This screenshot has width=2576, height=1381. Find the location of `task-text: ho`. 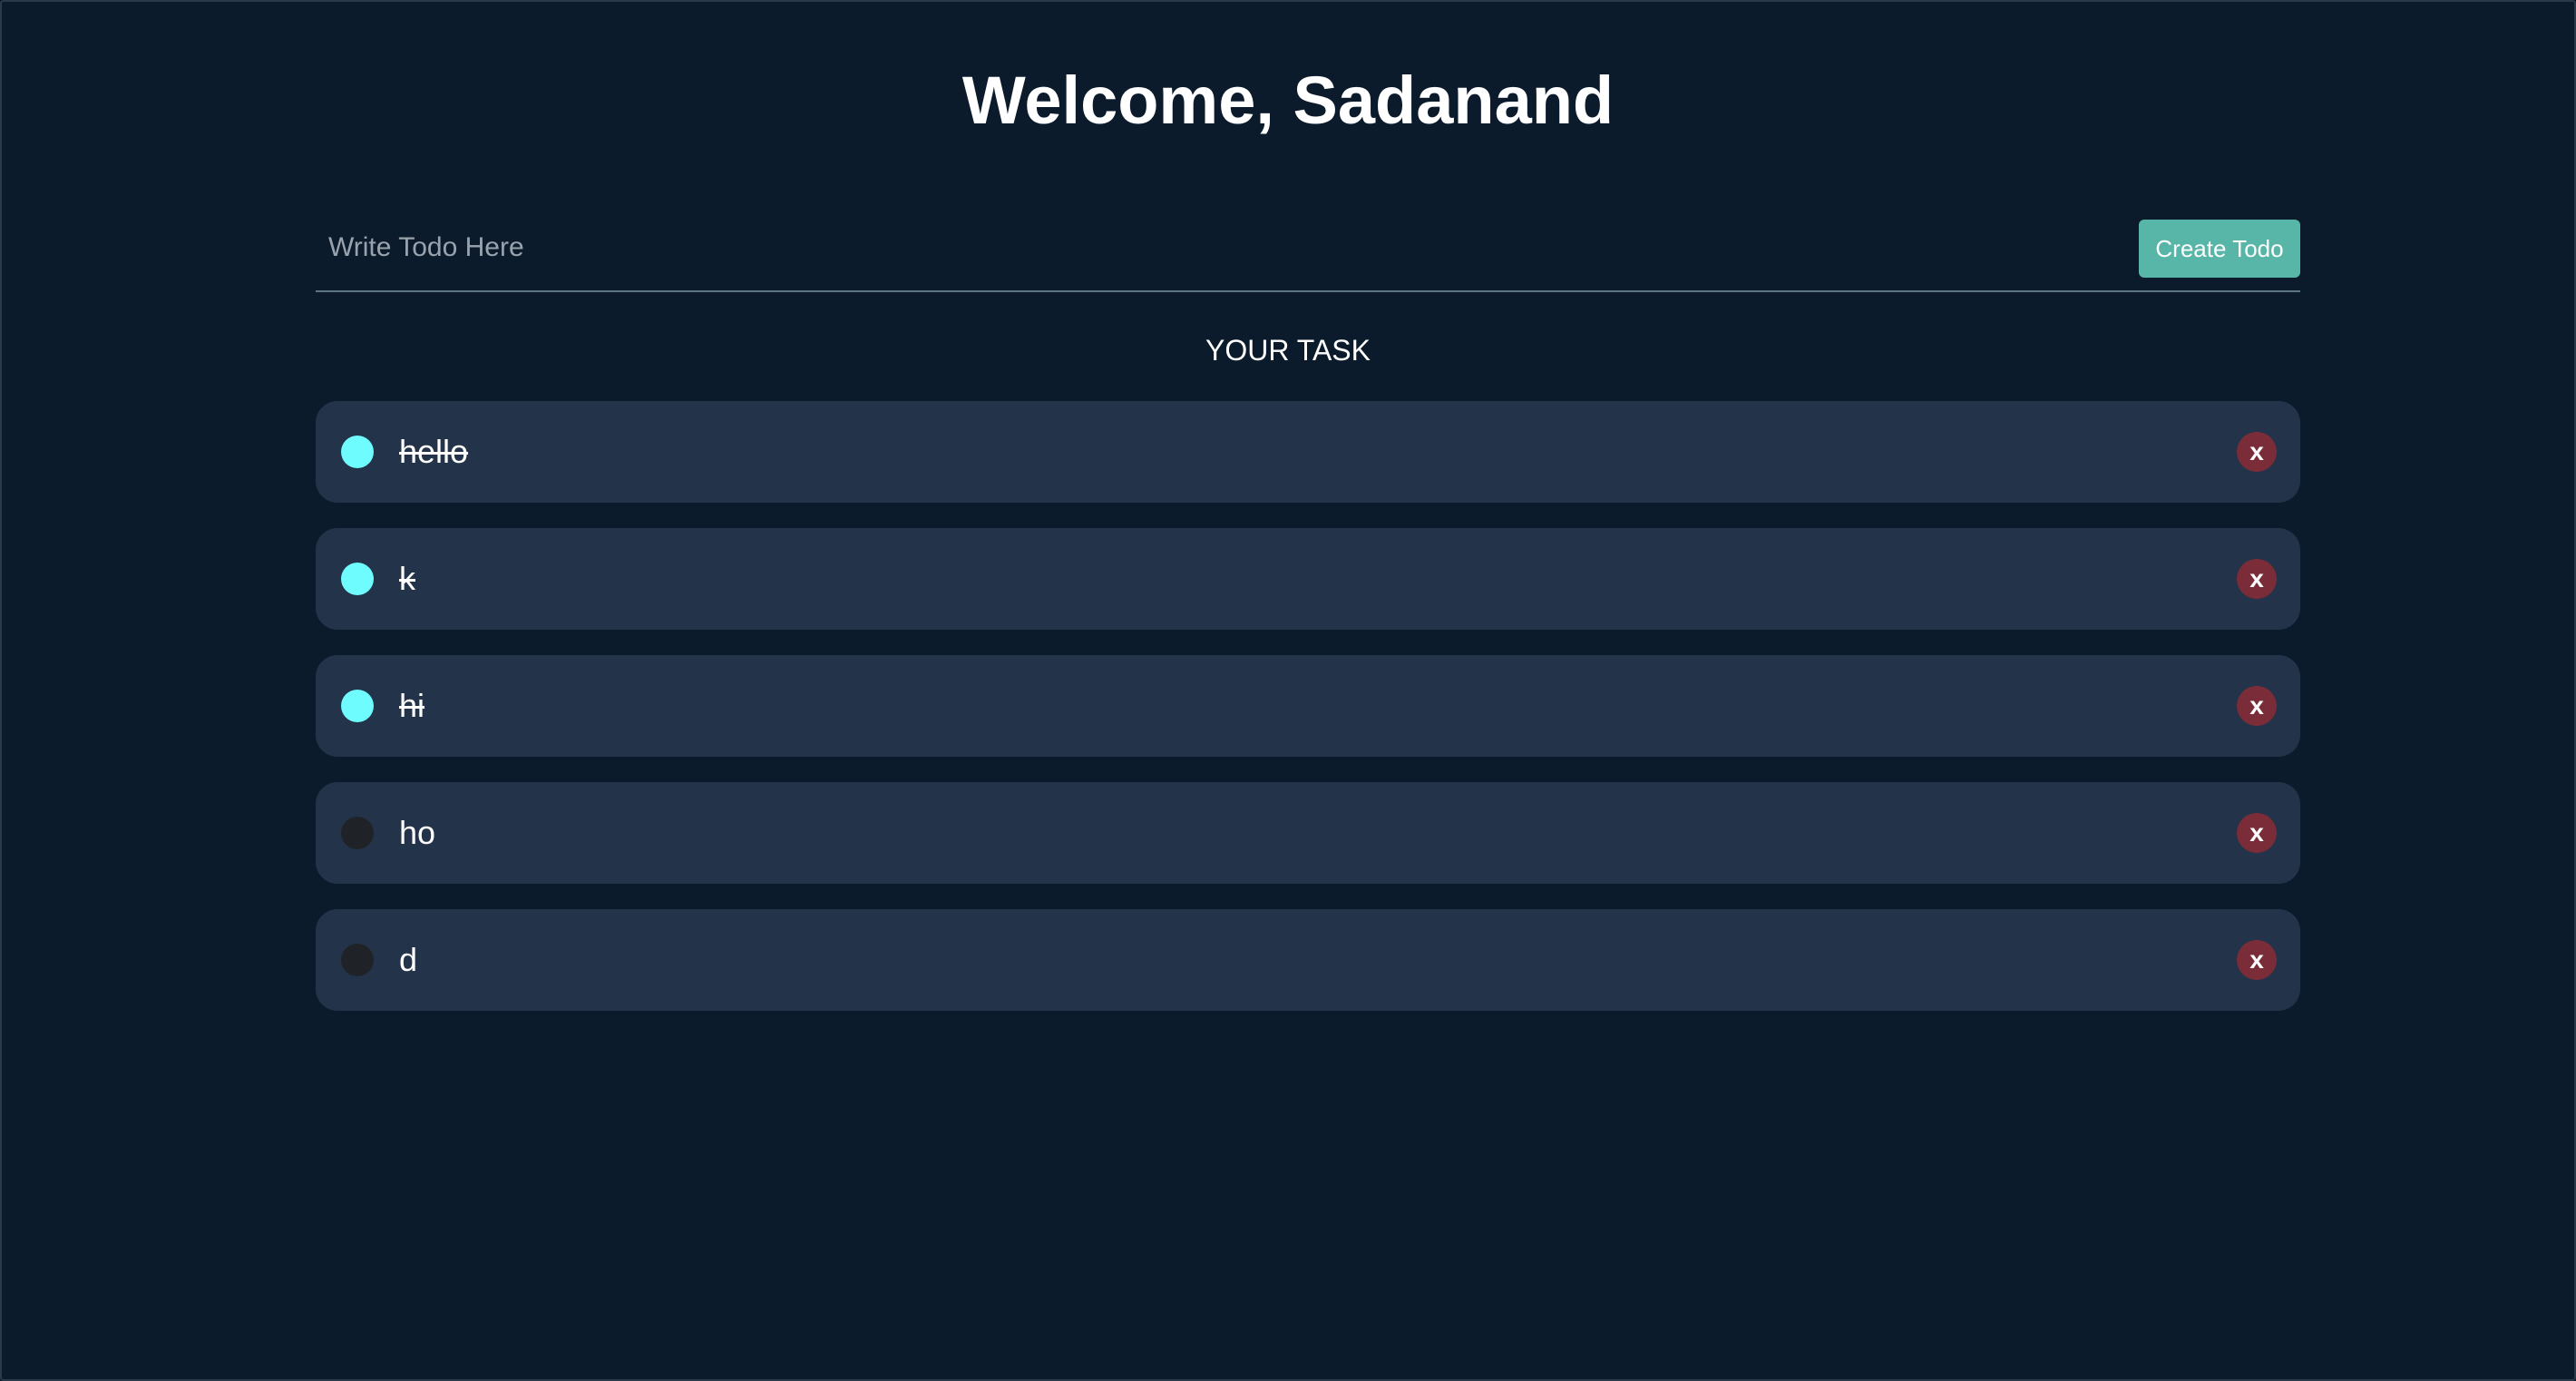

task-text: ho is located at coordinates (417, 833).